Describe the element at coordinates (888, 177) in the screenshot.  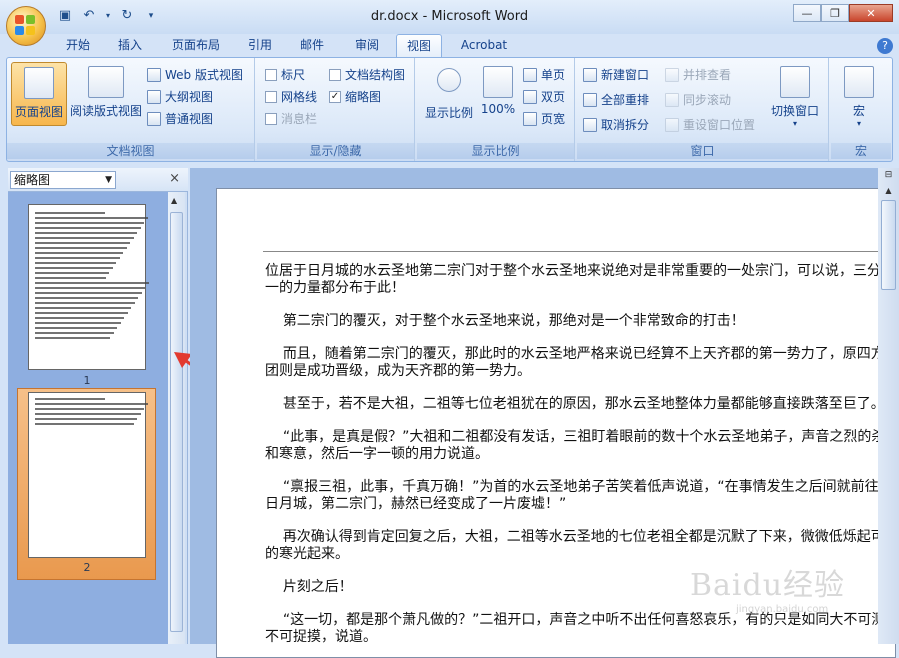
I see `ruler-toggle-icon: ⊟` at that location.